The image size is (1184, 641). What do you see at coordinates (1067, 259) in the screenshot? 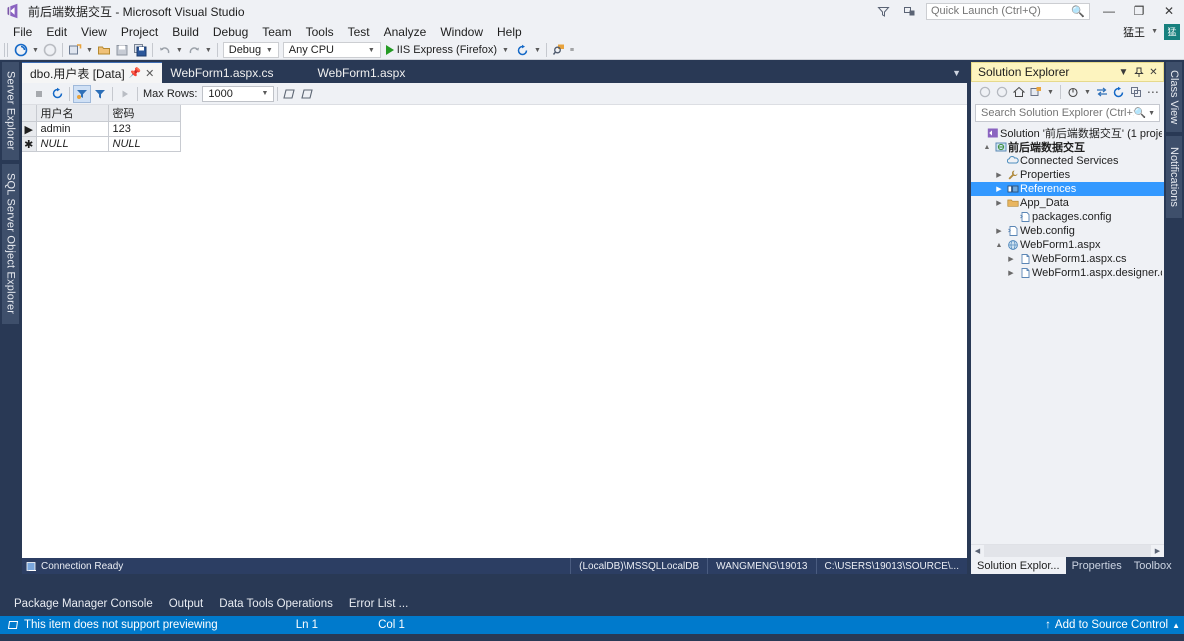
I see `tree-node-webform1-aspx-cs: ▶ WebForm1.aspx.cs` at bounding box center [1067, 259].